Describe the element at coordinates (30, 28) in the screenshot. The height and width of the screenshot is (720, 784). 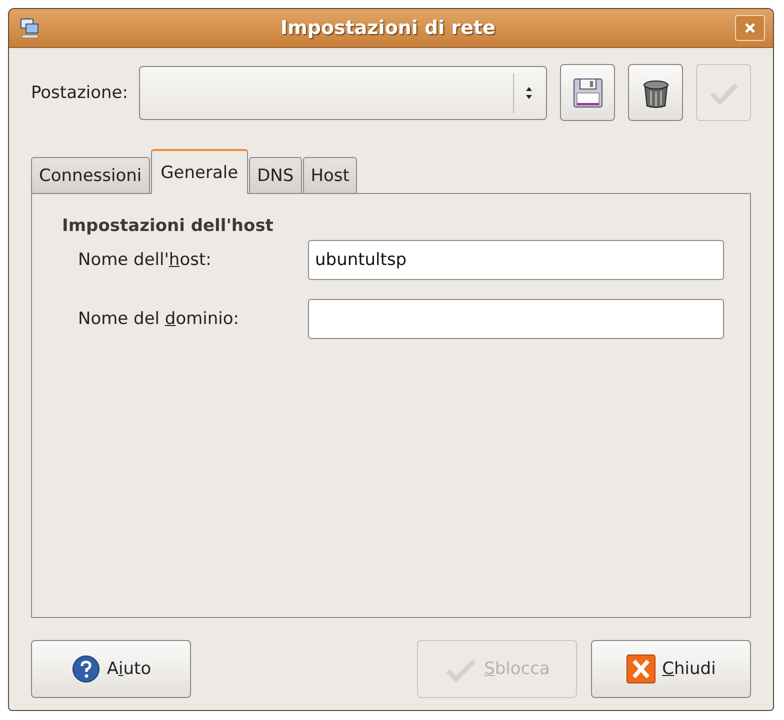
I see `network-computers-icon` at that location.